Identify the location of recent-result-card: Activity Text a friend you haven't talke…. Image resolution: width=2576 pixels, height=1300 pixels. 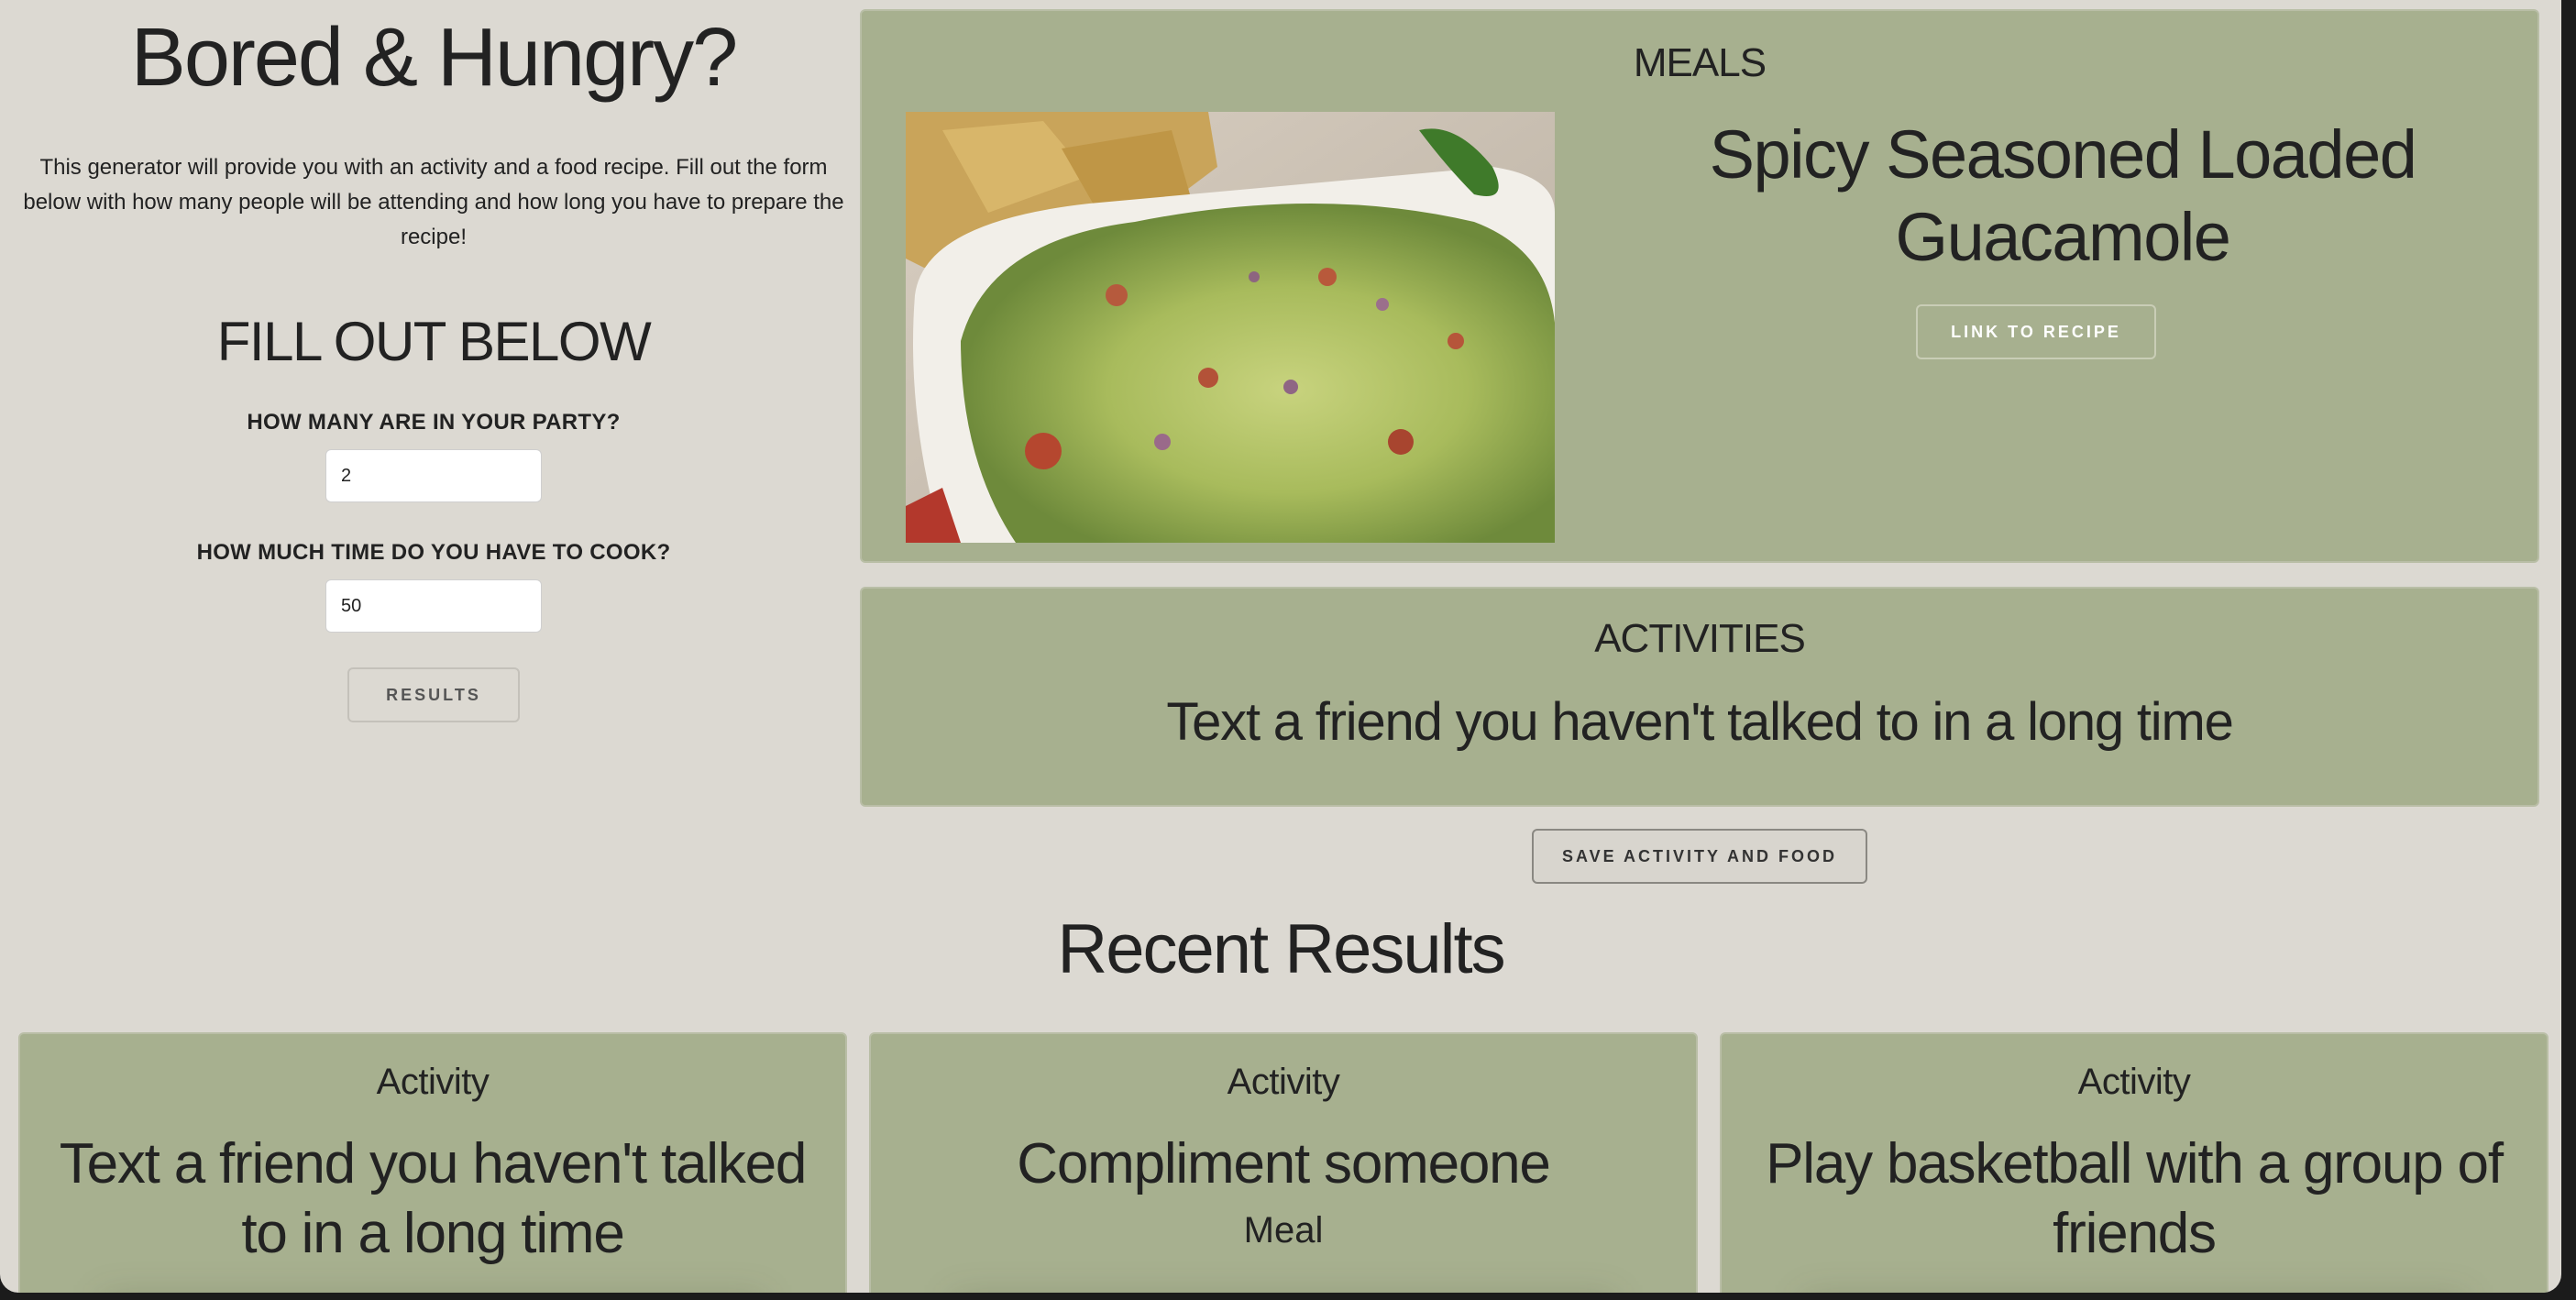
(432, 1162).